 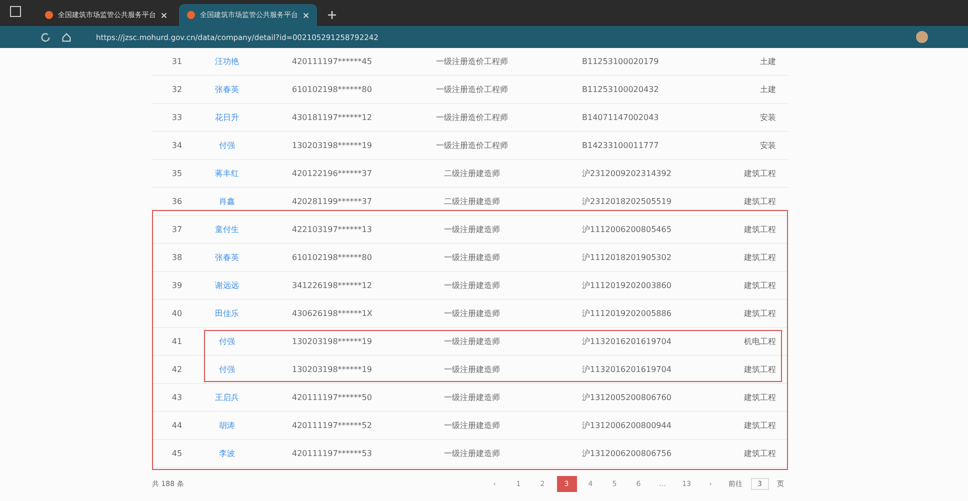 I want to click on id-number: 420111197******53, so click(x=332, y=453).